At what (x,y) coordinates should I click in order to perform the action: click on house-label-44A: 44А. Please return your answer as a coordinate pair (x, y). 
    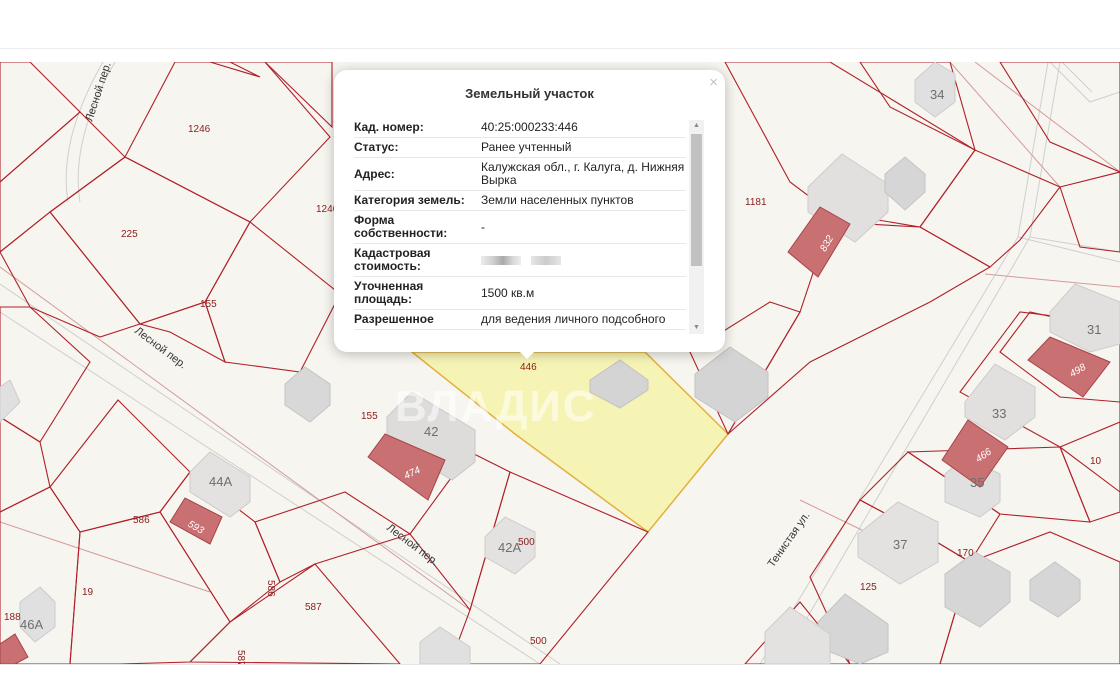
    Looking at the image, I should click on (220, 481).